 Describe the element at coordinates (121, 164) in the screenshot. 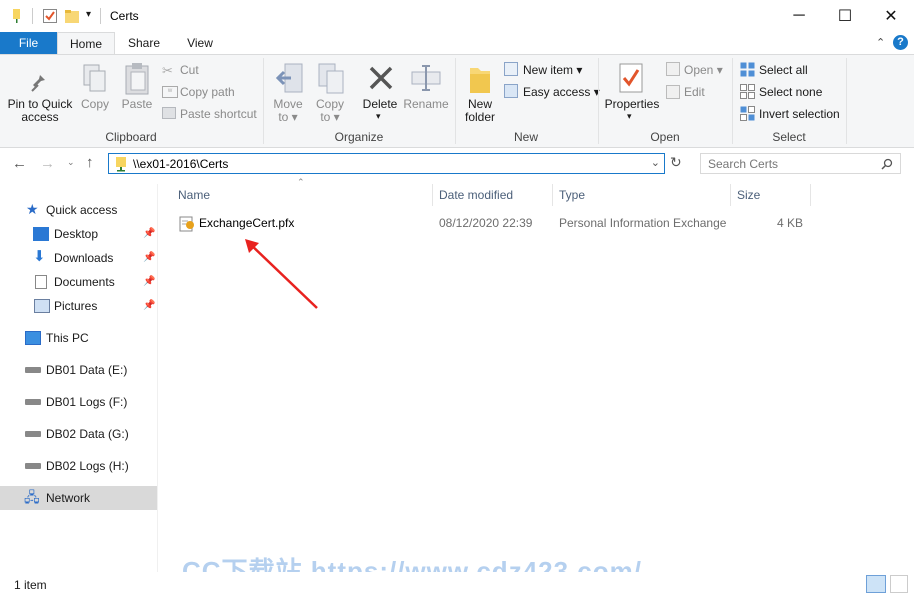

I see `network-folder-icon` at that location.